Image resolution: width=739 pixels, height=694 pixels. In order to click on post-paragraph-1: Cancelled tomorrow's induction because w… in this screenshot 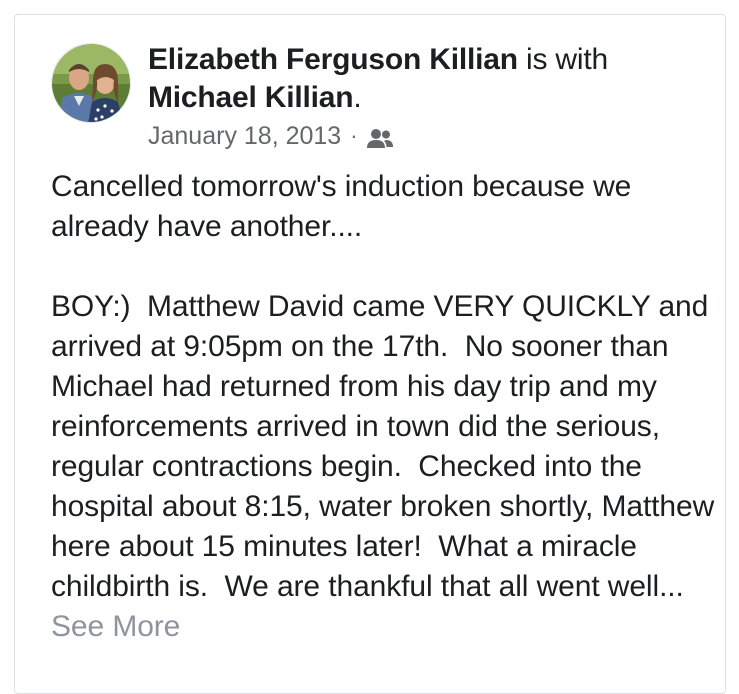, I will do `click(345, 206)`.